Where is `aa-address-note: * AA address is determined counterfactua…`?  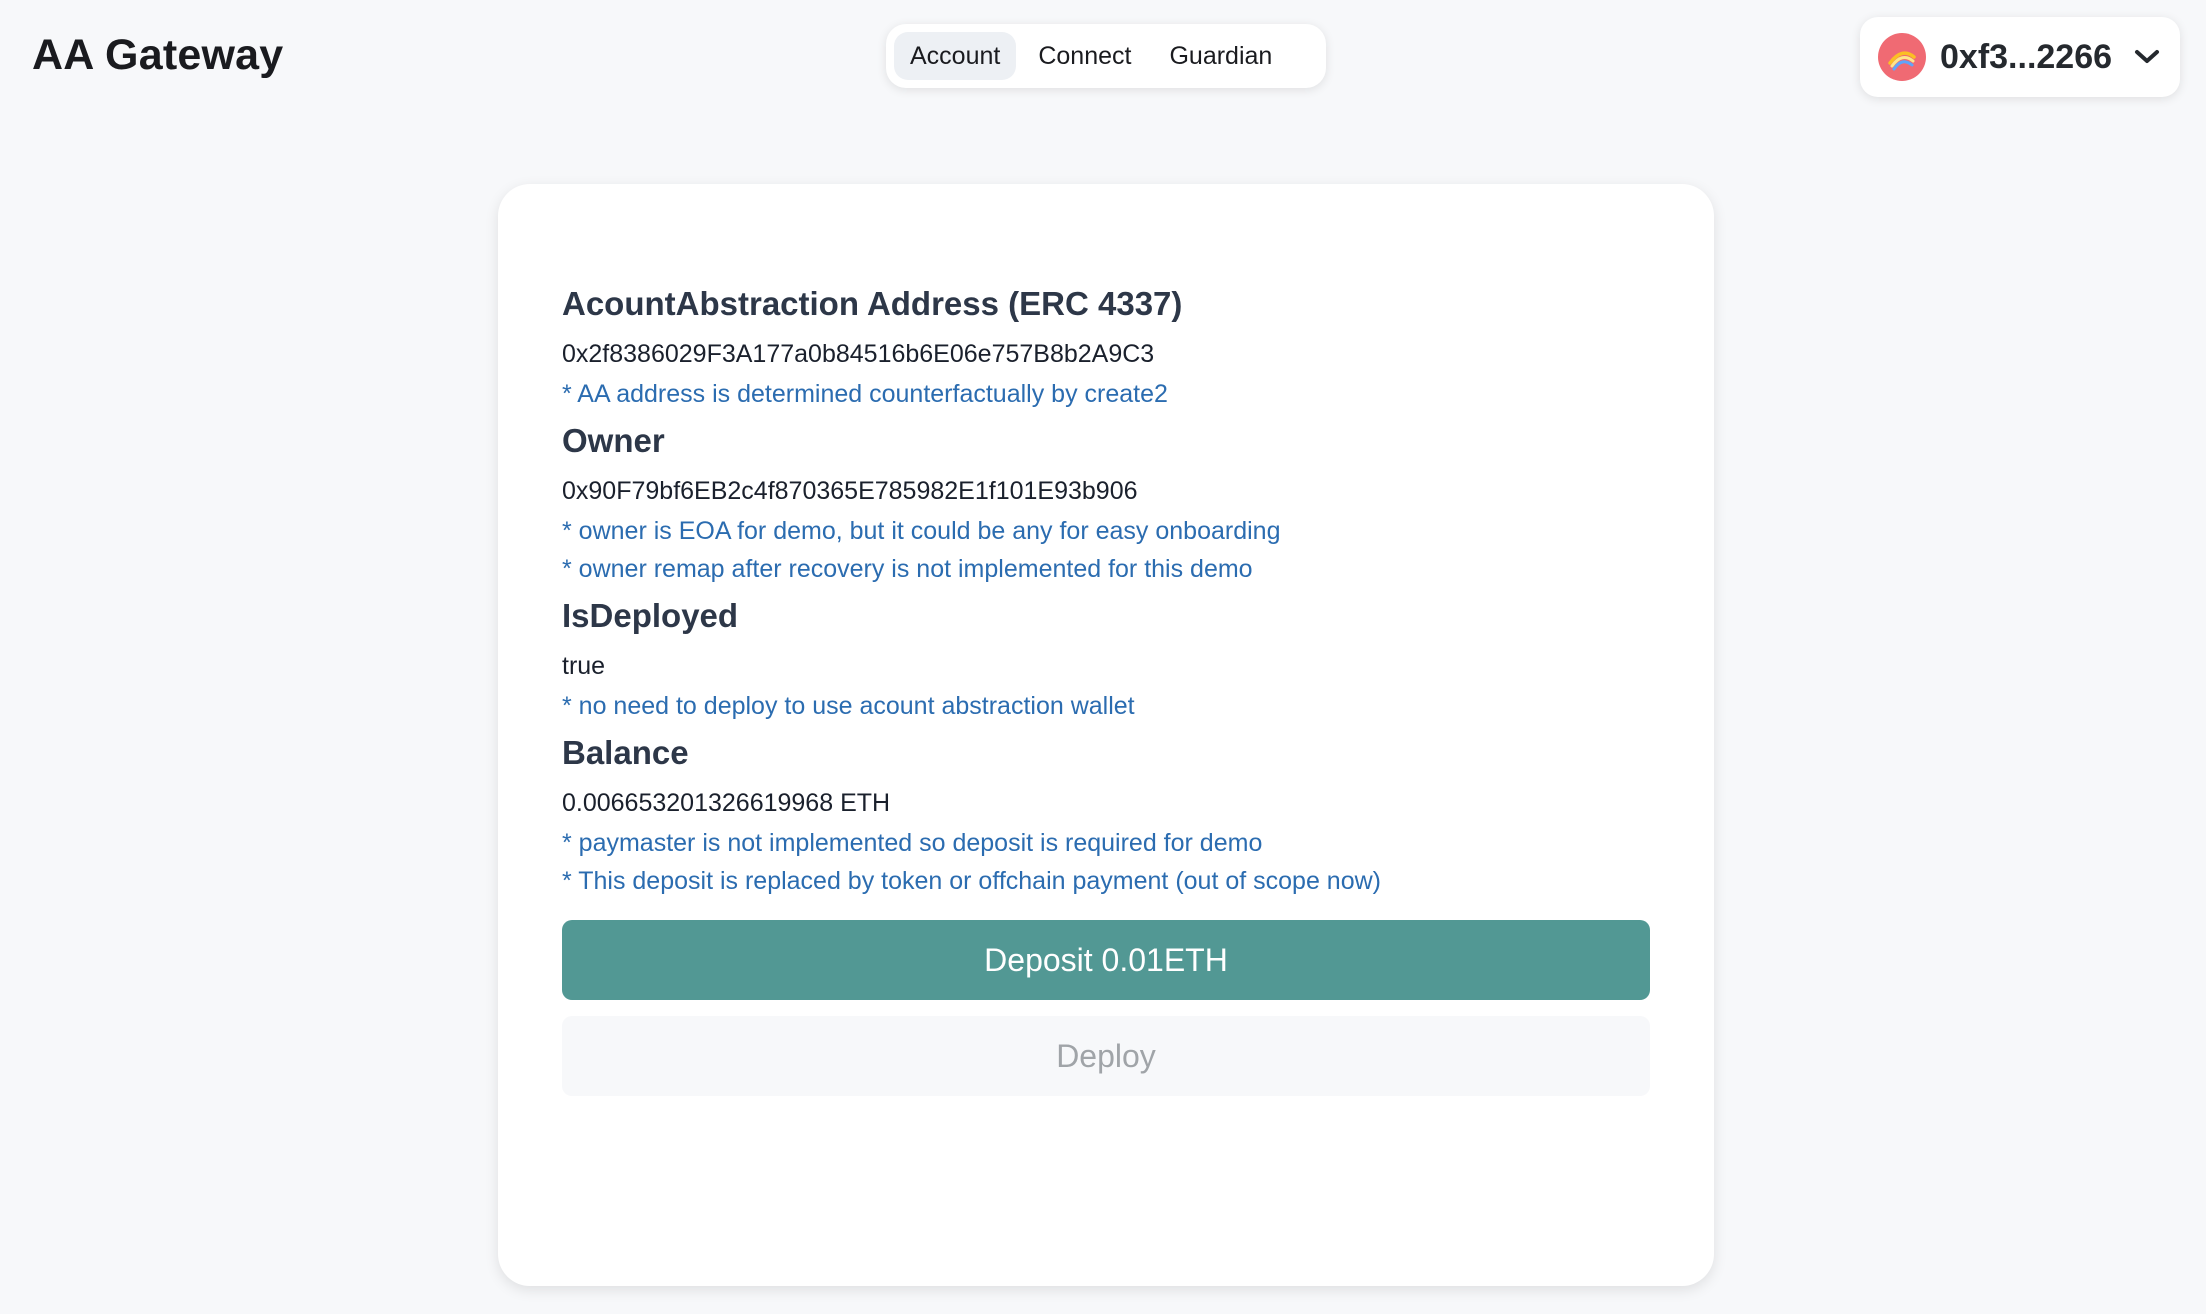 aa-address-note: * AA address is determined counterfactua… is located at coordinates (865, 394).